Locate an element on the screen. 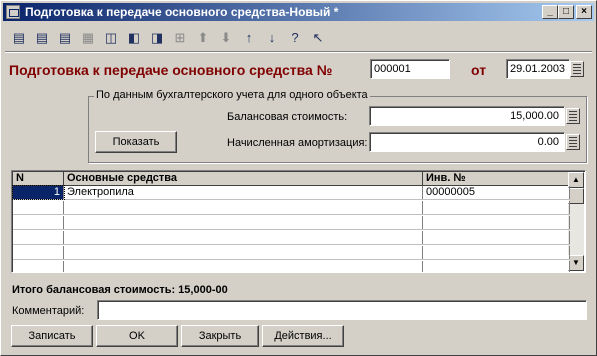  scroll-up-icon: ▲ is located at coordinates (576, 180).